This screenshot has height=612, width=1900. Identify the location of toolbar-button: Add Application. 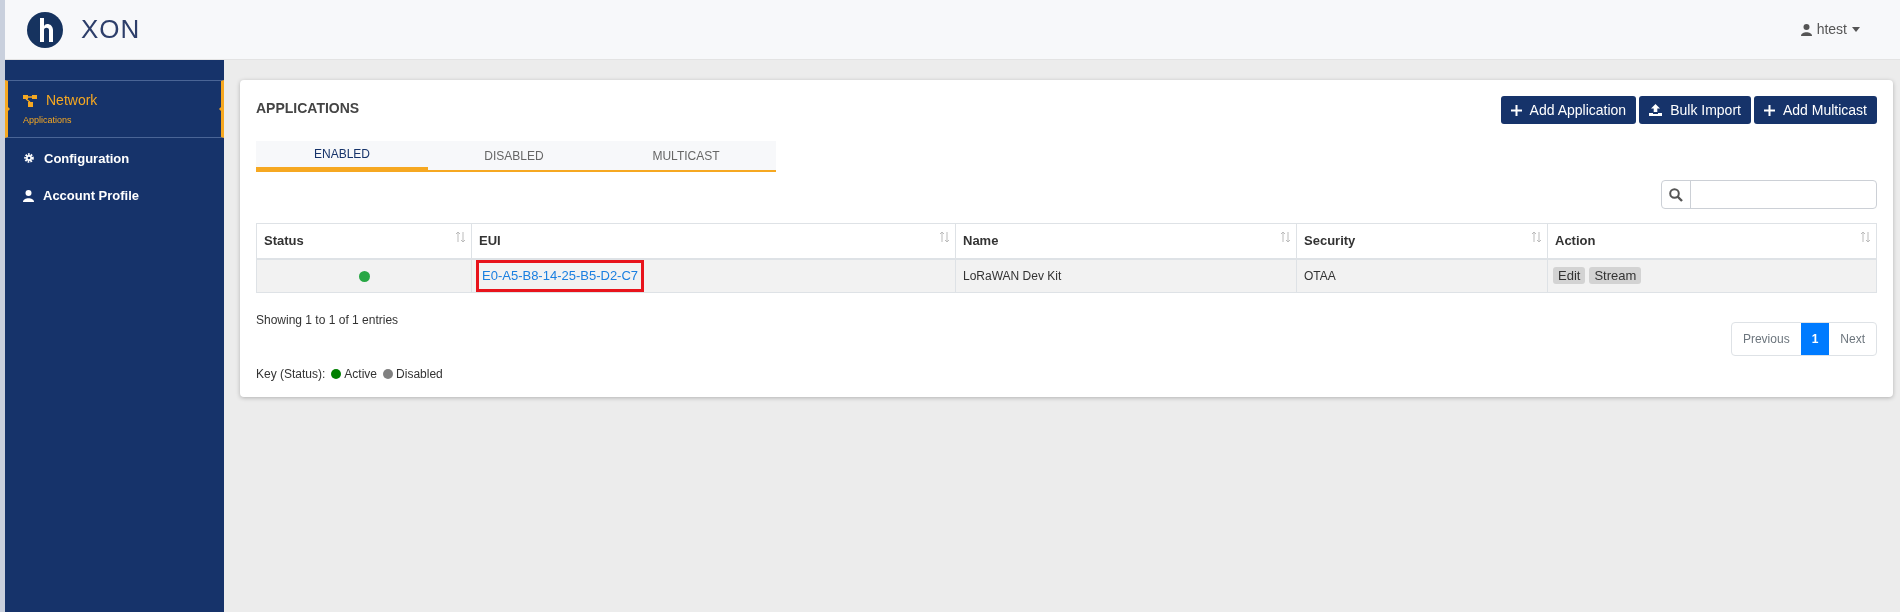
(1568, 110).